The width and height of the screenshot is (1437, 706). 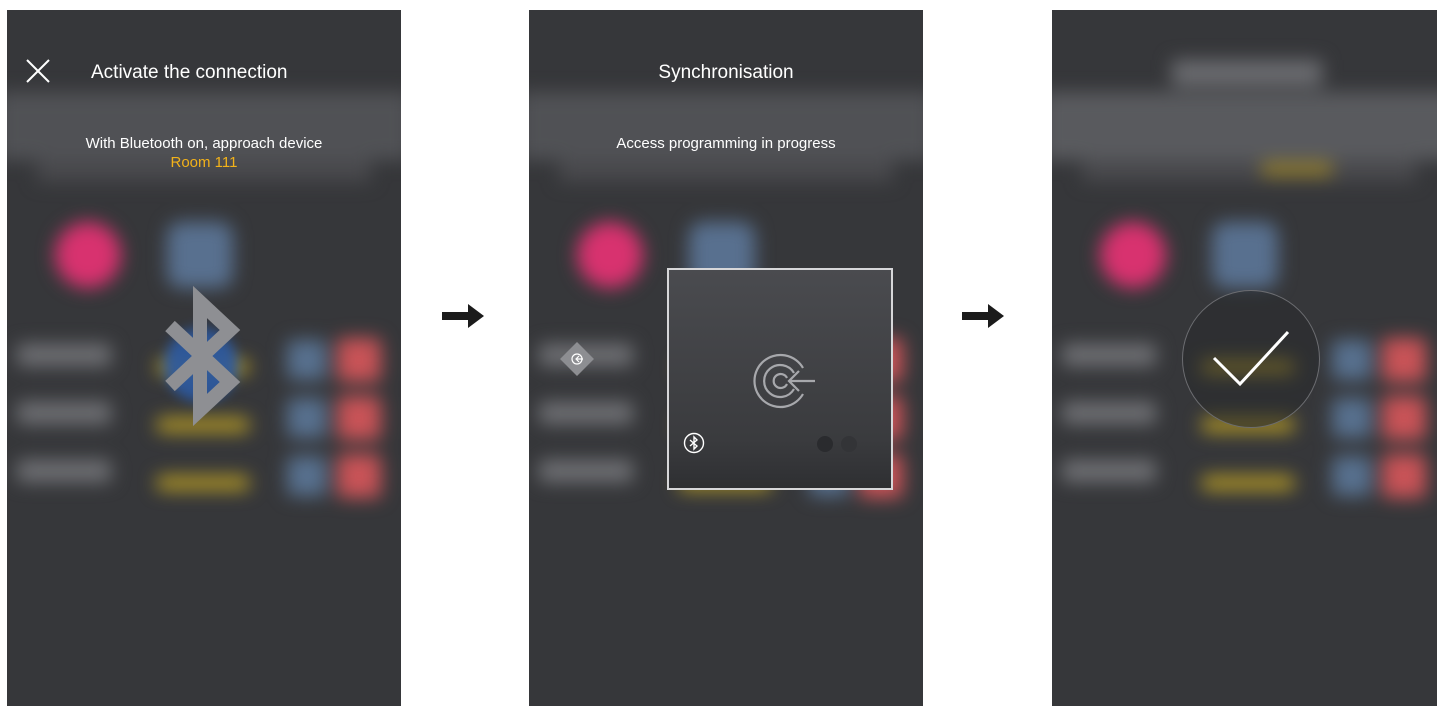 What do you see at coordinates (204, 143) in the screenshot?
I see `instruction-message: With Bluetooth on, approach device` at bounding box center [204, 143].